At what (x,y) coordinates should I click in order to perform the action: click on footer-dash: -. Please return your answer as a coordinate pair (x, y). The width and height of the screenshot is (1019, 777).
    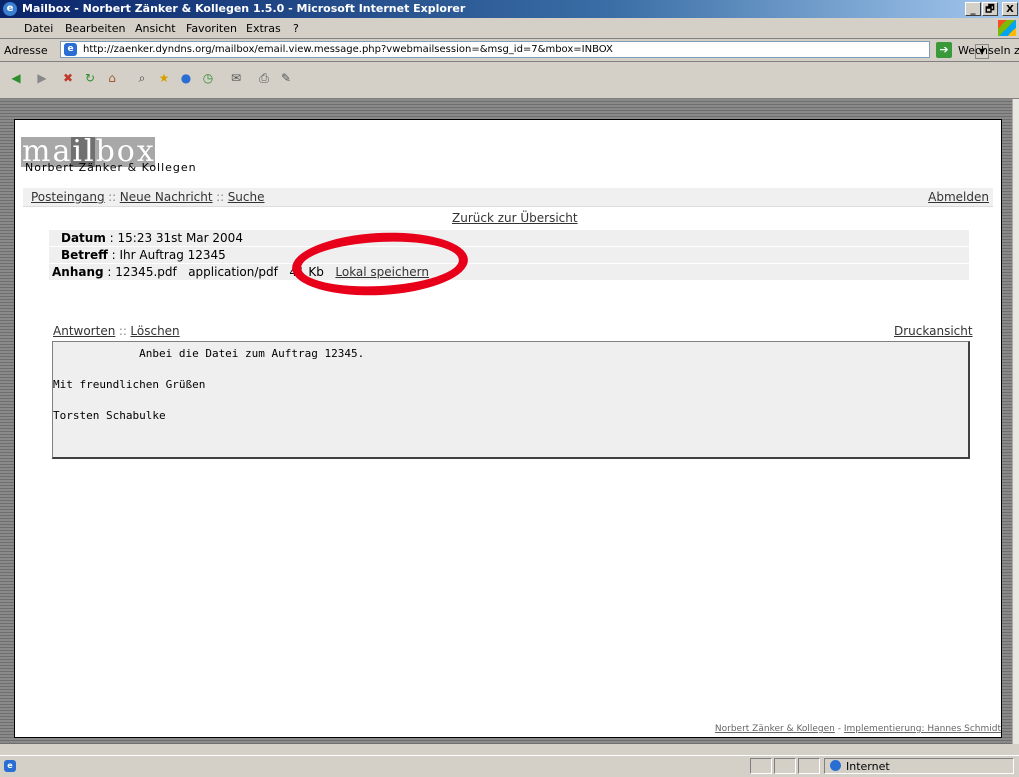
    Looking at the image, I should click on (839, 729).